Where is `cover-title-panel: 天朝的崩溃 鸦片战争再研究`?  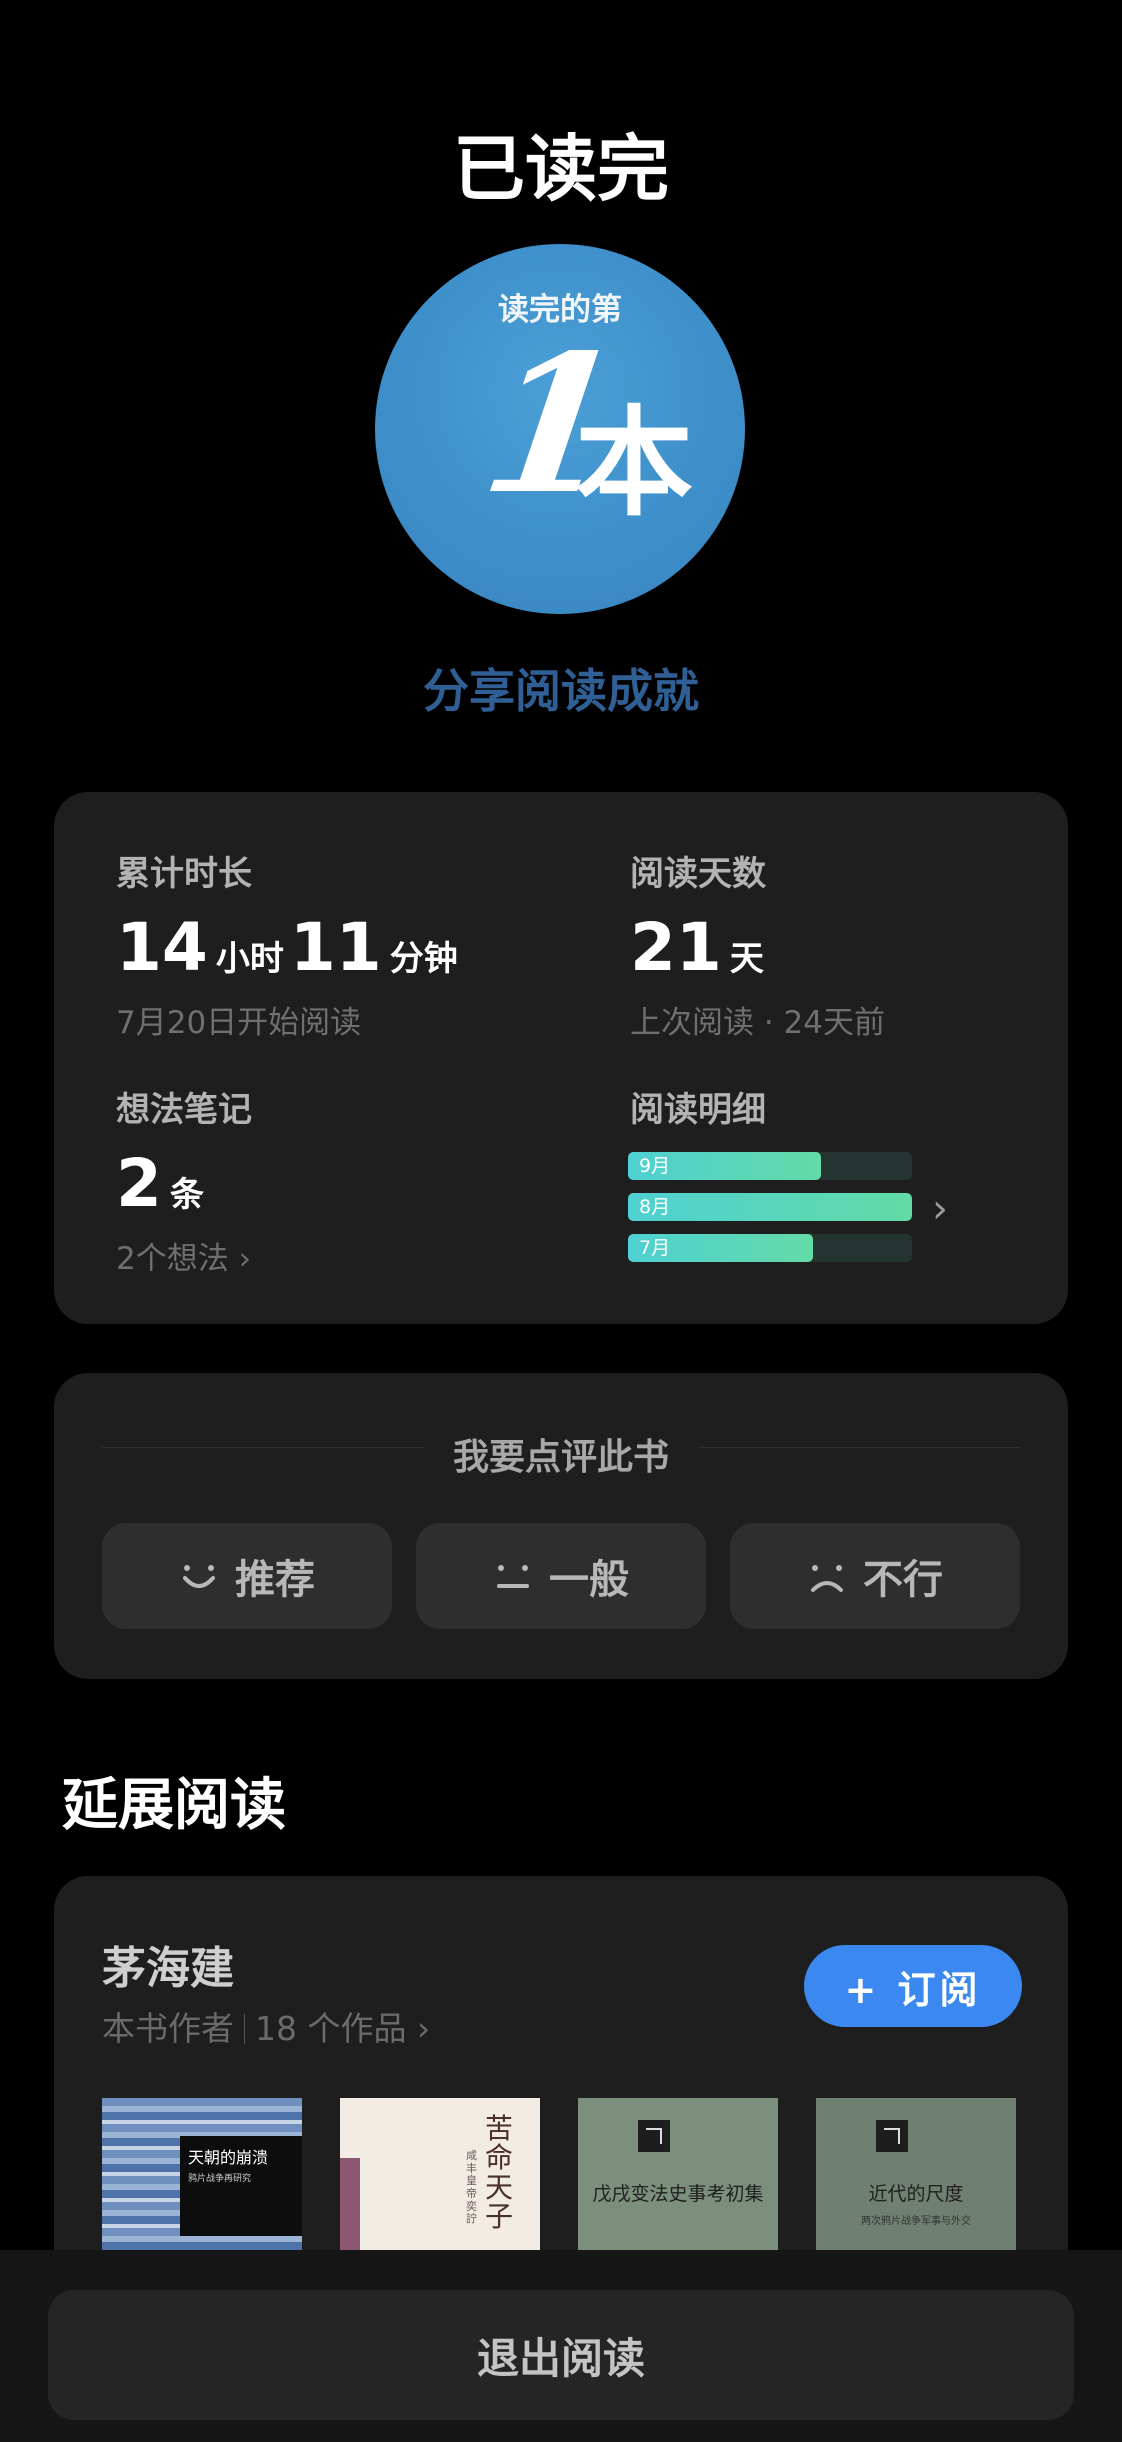
cover-title-panel: 天朝的崩溃 鸦片战争再研究 is located at coordinates (241, 2186).